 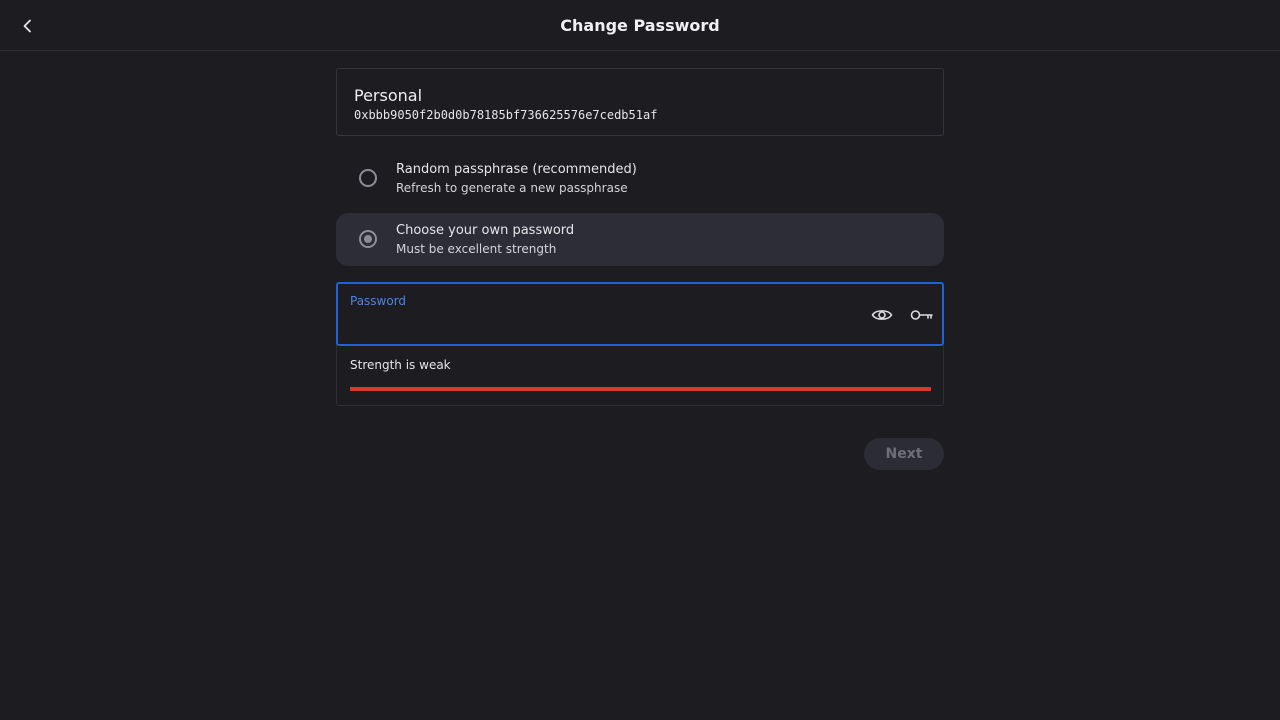 I want to click on header-bar: Change Password, so click(x=640, y=25).